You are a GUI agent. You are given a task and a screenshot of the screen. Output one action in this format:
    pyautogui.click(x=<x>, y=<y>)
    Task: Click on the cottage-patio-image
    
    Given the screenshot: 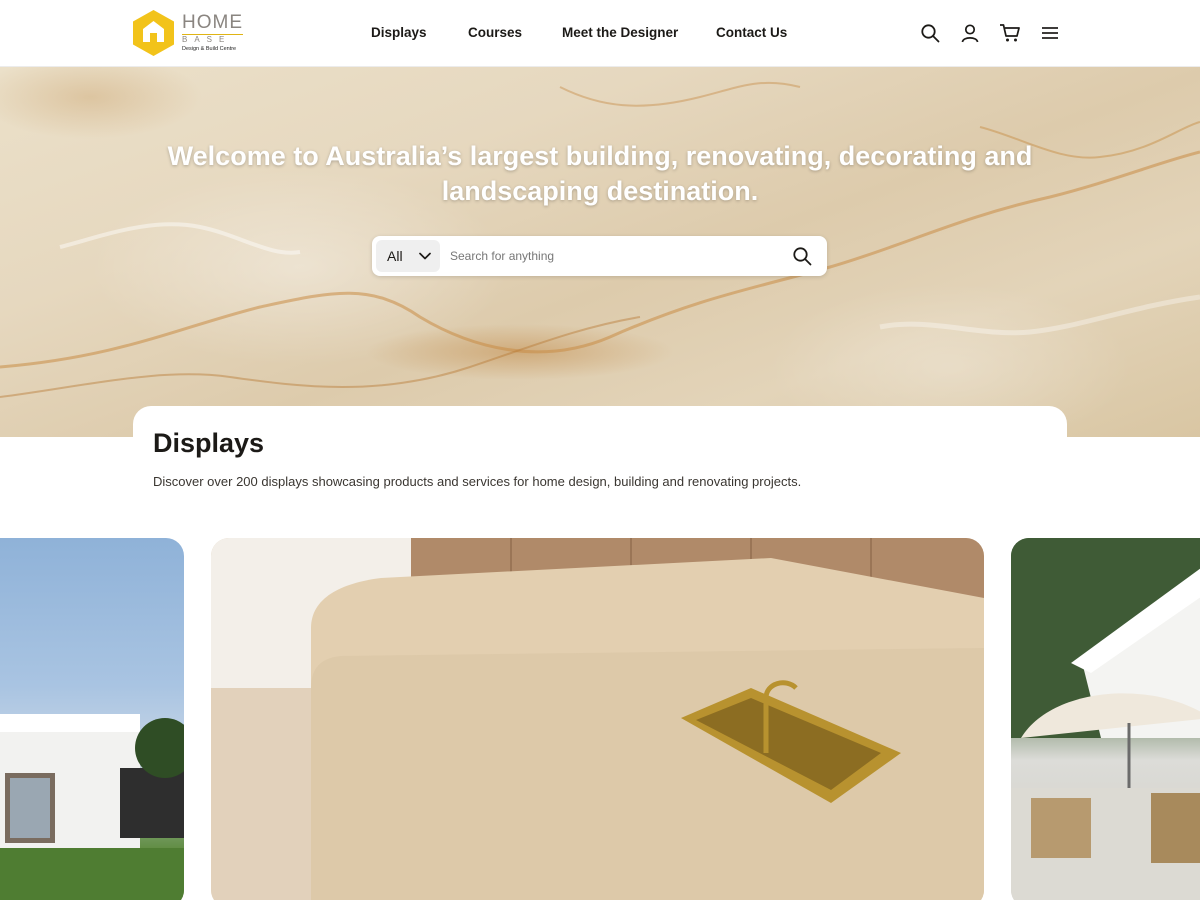 What is the action you would take?
    pyautogui.click(x=1105, y=719)
    